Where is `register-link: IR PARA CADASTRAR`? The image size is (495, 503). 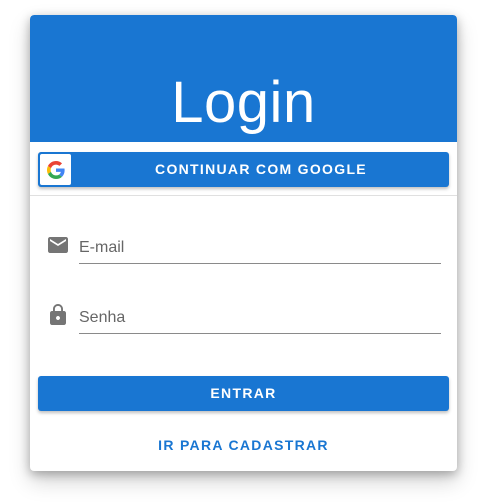
register-link: IR PARA CADASTRAR is located at coordinates (243, 445).